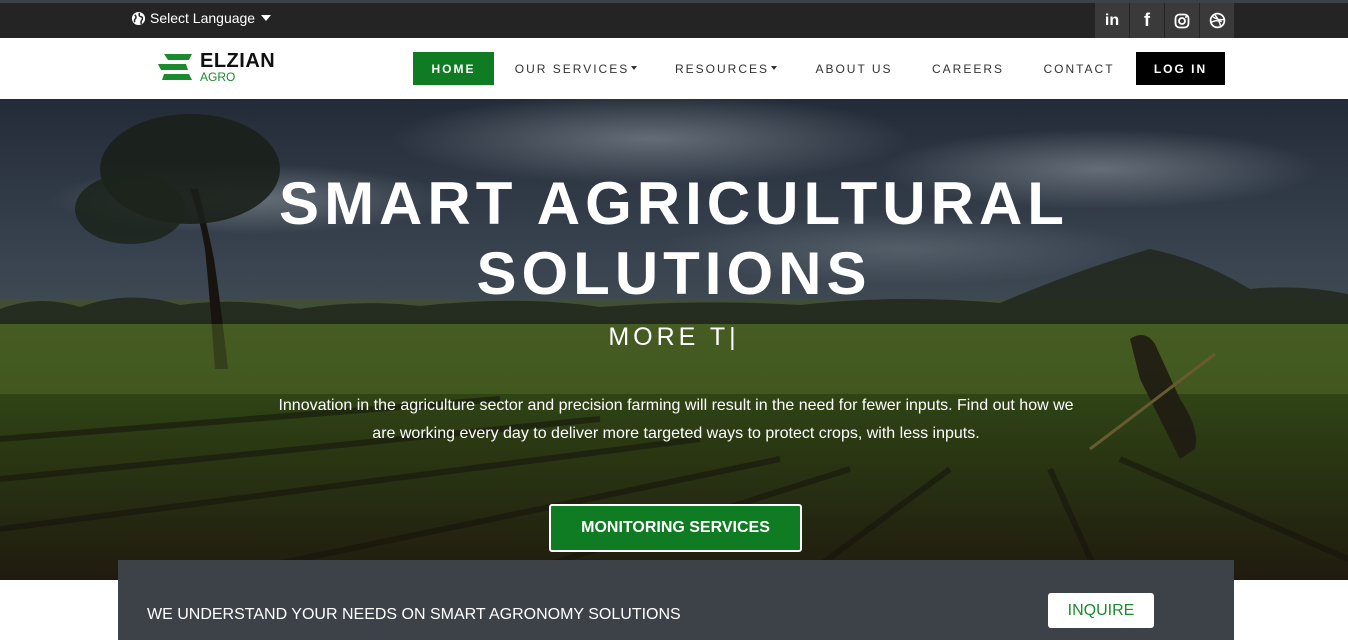 The height and width of the screenshot is (640, 1348). I want to click on nav-about-us-label: ABOUT US, so click(854, 68).